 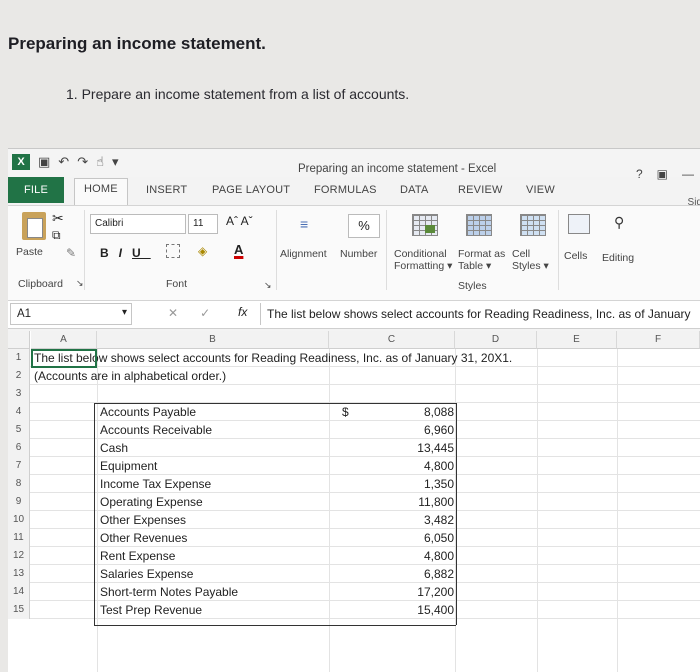 I want to click on number-button: Number, so click(x=358, y=254).